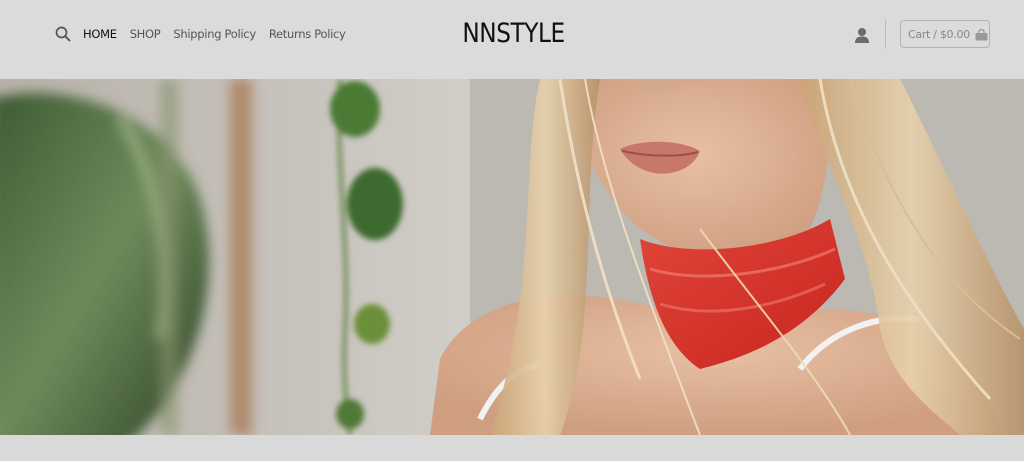  I want to click on cart-button: Cart / $0.00, so click(945, 34).